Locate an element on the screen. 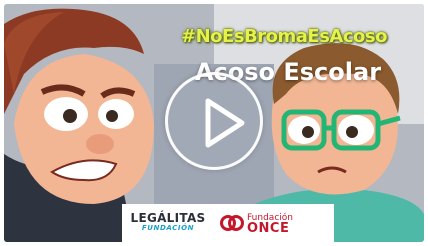  once-logo: Fundación ONCE is located at coordinates (275, 223).